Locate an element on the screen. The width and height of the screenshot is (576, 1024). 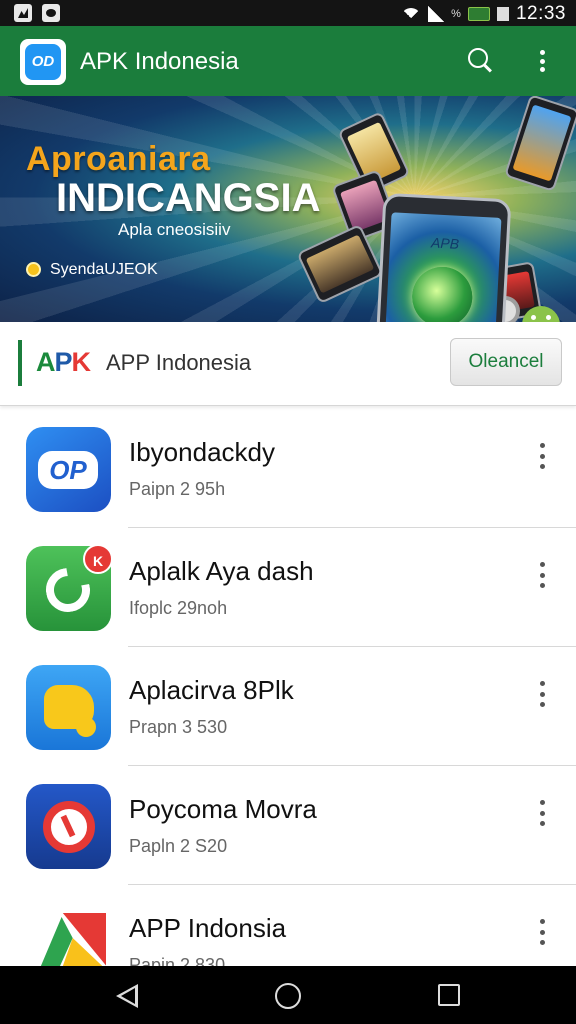
notification-badge: K is located at coordinates (98, 559).